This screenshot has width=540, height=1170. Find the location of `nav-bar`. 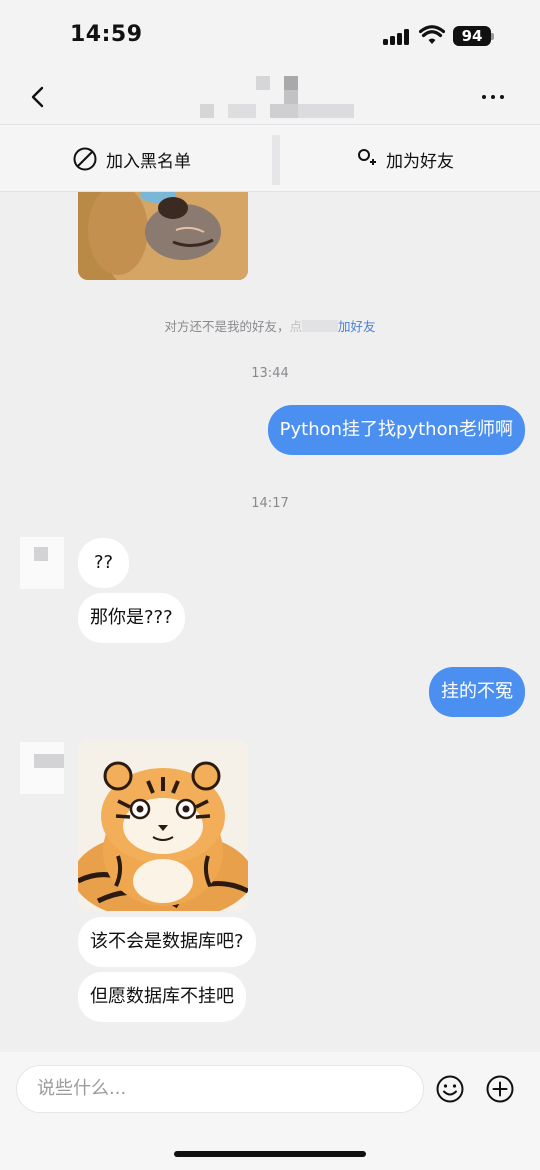

nav-bar is located at coordinates (270, 97).